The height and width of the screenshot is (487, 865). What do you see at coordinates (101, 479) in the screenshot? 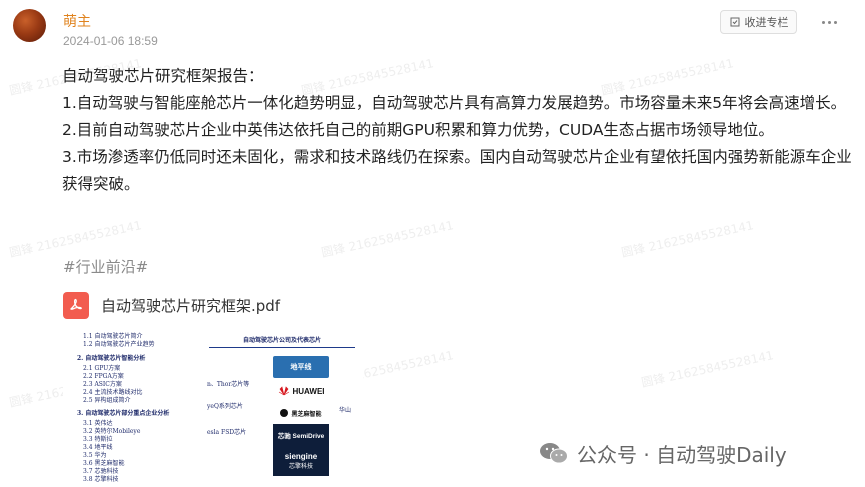
I see `toc-line: 3.8 芯擎科技` at bounding box center [101, 479].